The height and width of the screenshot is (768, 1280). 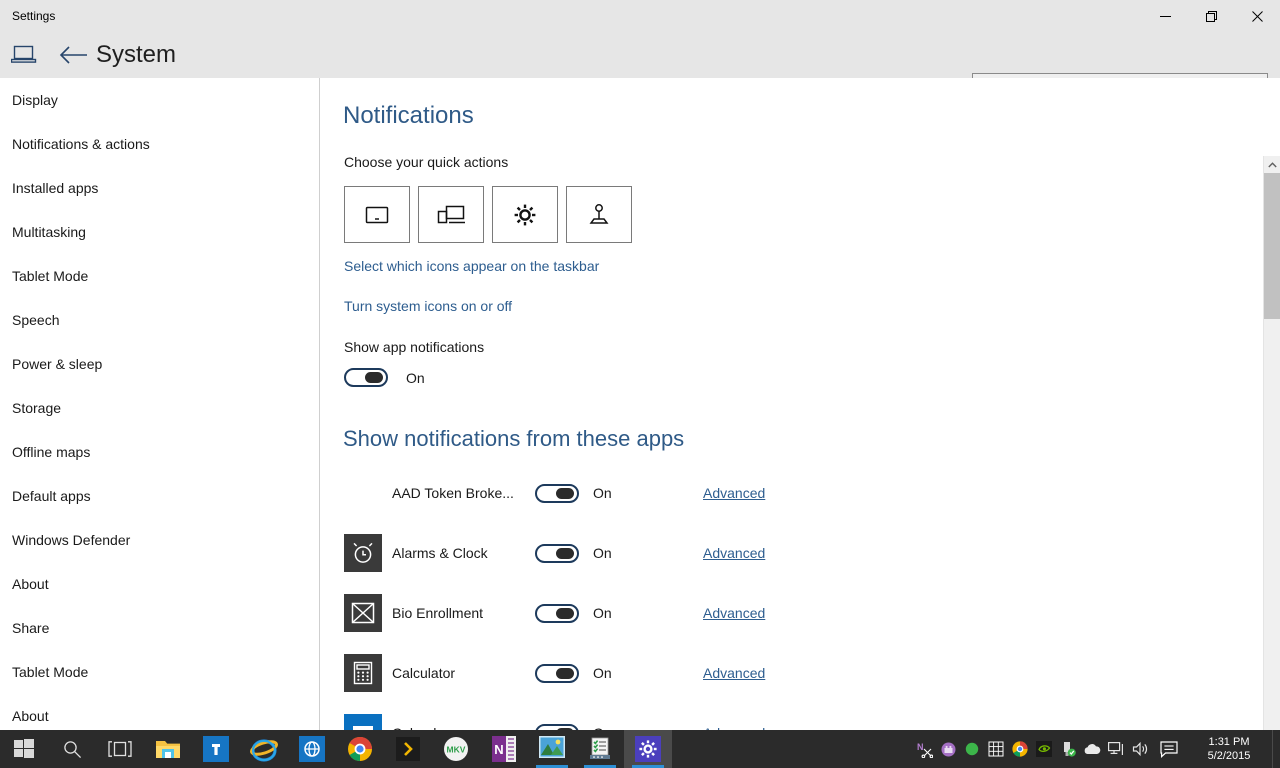 What do you see at coordinates (790, 676) in the screenshot?
I see `app-notification-row: Calculator On Advanced` at bounding box center [790, 676].